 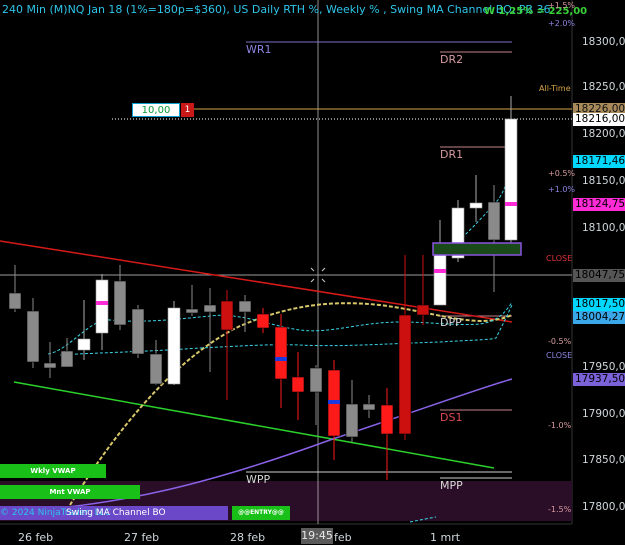 I want to click on green-trendline, so click(x=254, y=425).